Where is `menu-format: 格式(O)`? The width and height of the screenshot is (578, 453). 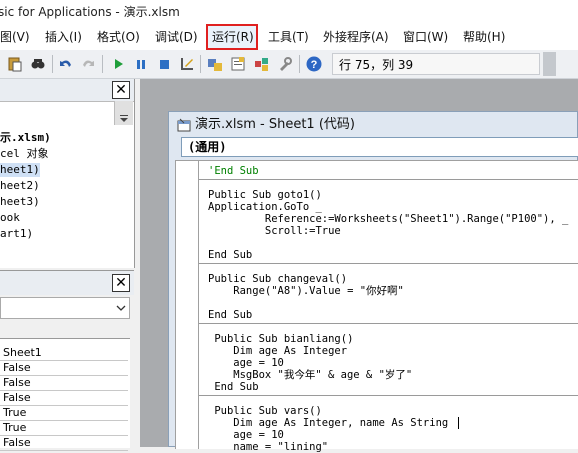 menu-format: 格式(O) is located at coordinates (118, 37).